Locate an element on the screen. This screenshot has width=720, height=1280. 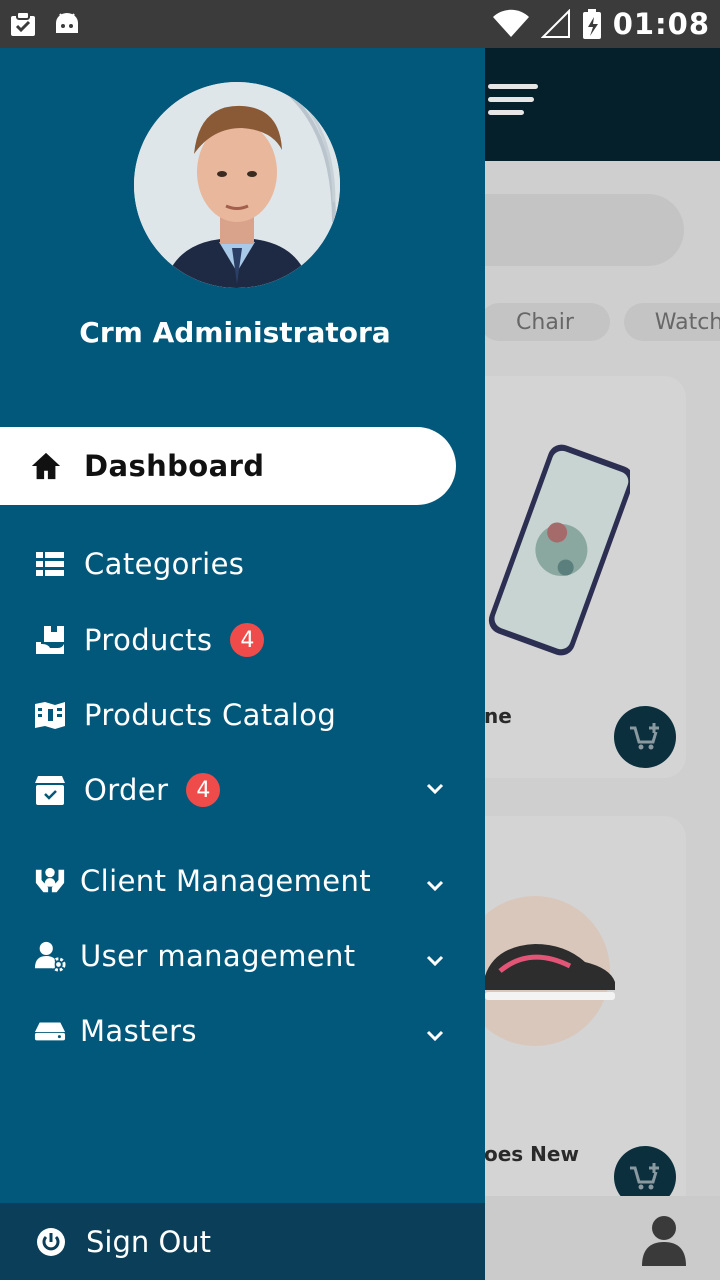
menu-item-products-catalog: Products Catalog is located at coordinates (242, 715).